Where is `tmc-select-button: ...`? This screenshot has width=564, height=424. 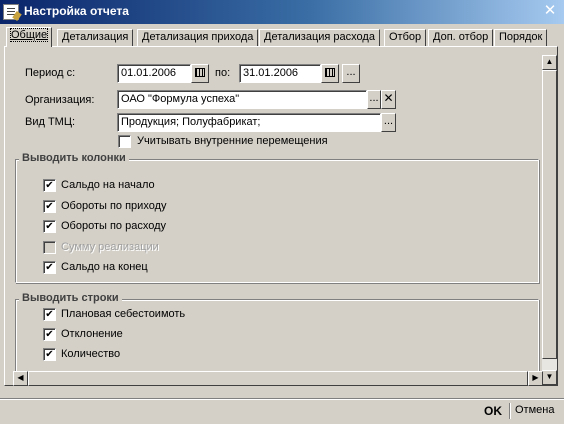 tmc-select-button: ... is located at coordinates (388, 122).